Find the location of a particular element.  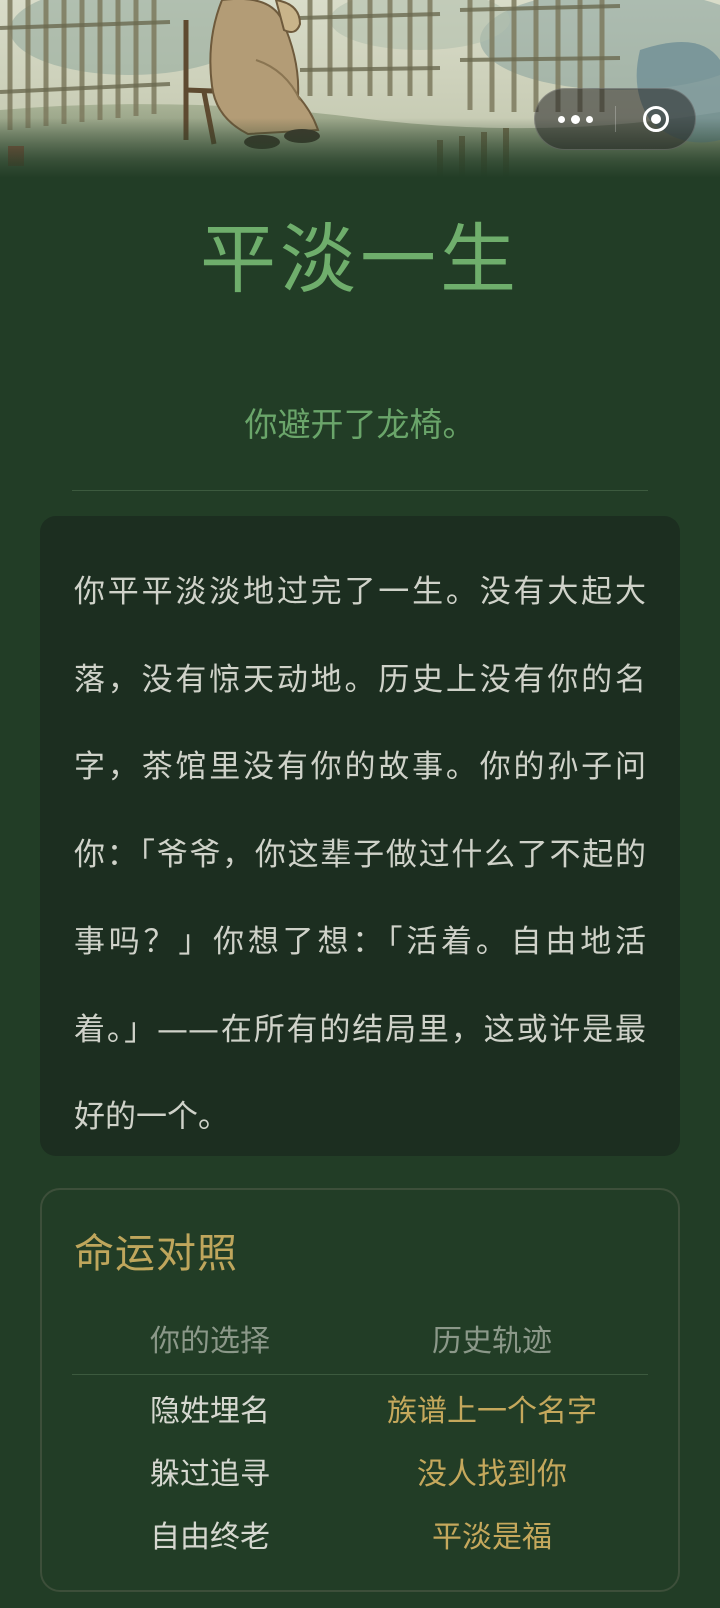

history-cell: 族谱上一个名字 is located at coordinates (492, 1411).